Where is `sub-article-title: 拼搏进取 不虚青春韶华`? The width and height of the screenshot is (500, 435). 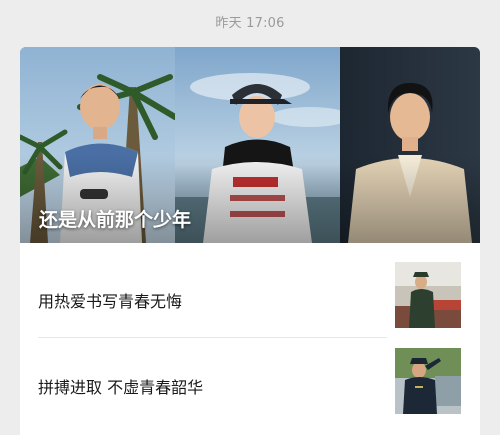
sub-article-title: 拼搏进取 不虚青春韶华 is located at coordinates (121, 387).